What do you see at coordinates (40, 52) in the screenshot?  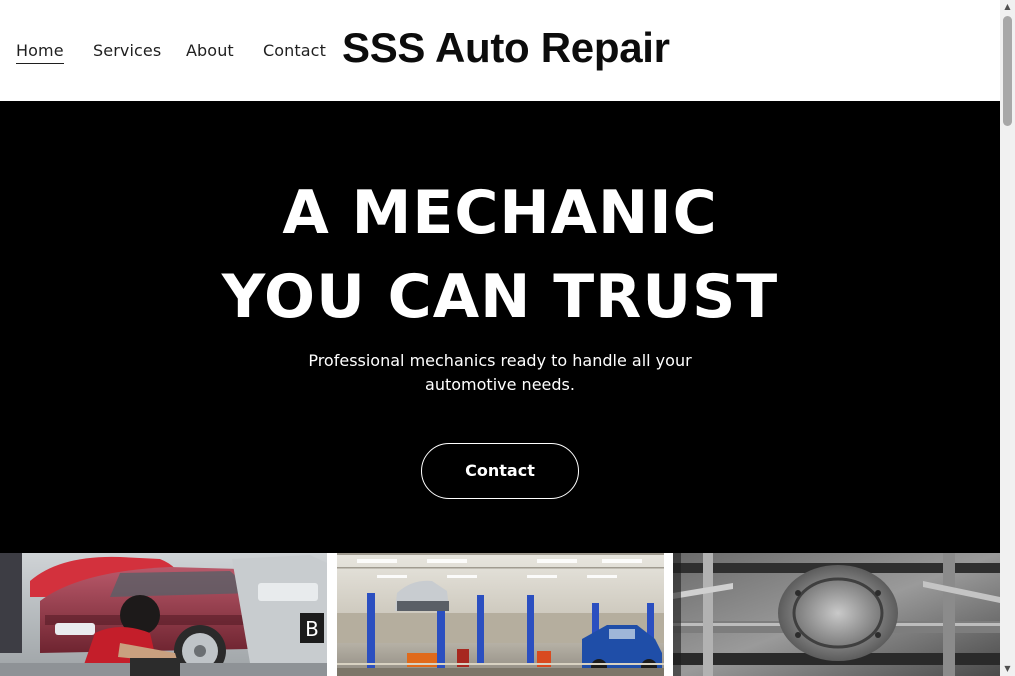 I see `nav-link-home: Home` at bounding box center [40, 52].